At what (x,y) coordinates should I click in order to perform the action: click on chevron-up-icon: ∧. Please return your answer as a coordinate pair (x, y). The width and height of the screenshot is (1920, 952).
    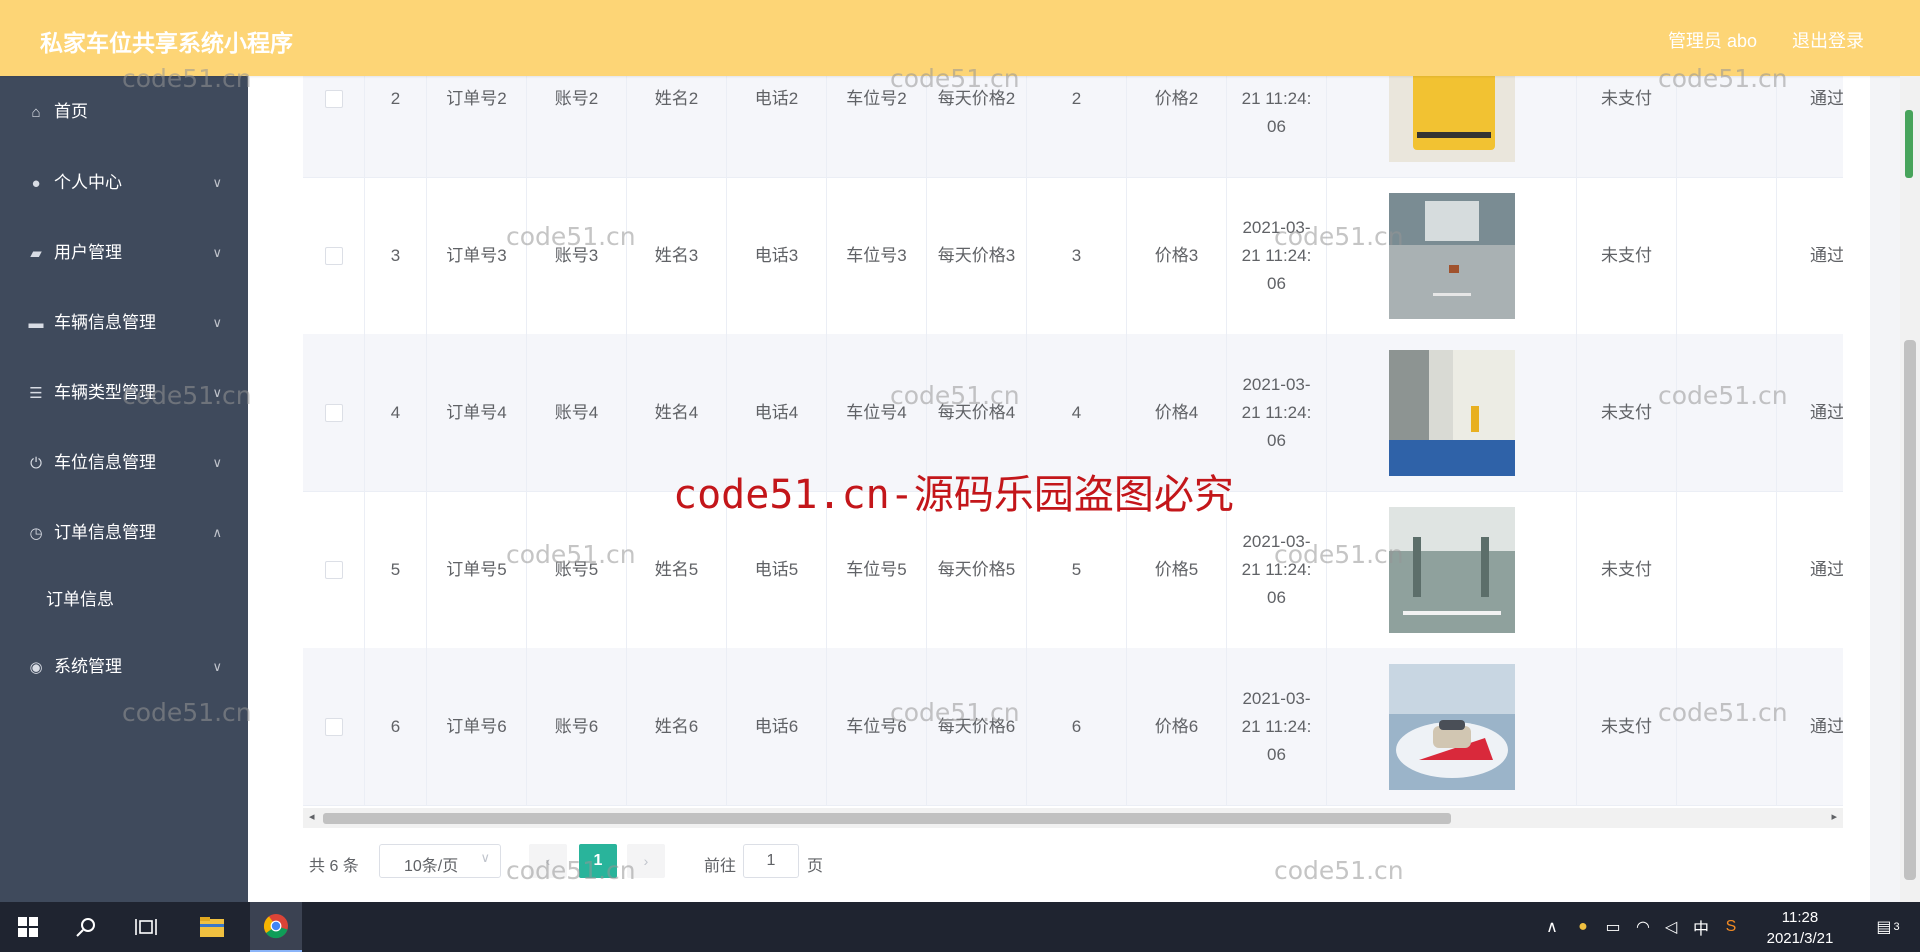
    Looking at the image, I should click on (217, 532).